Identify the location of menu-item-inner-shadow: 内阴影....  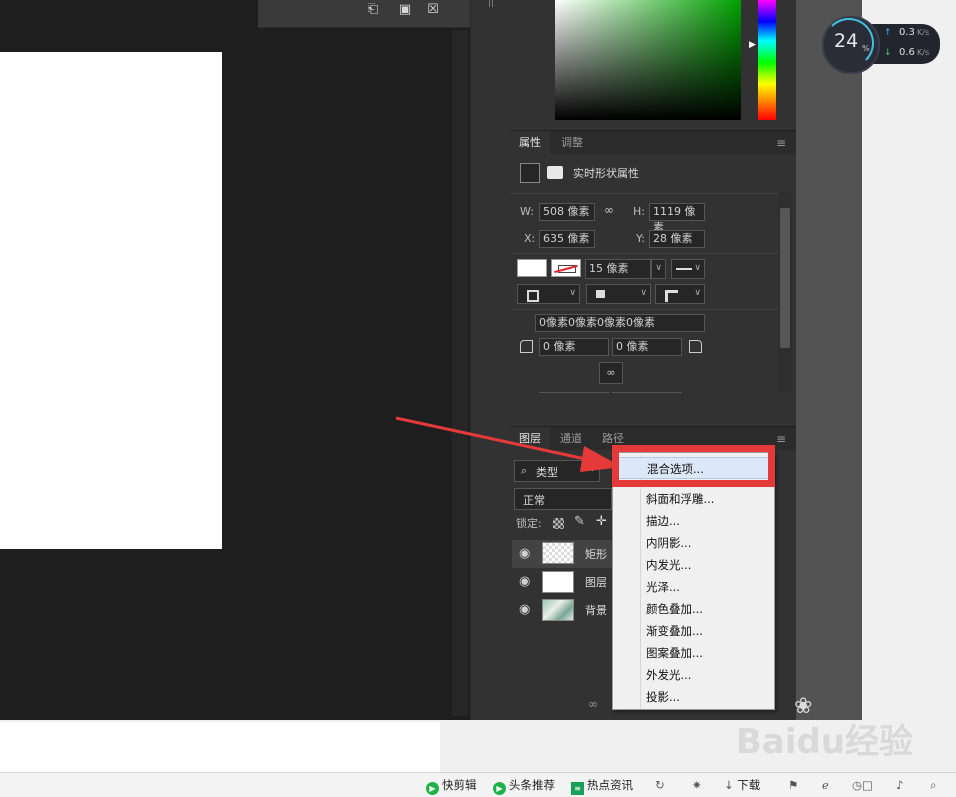
(693, 543).